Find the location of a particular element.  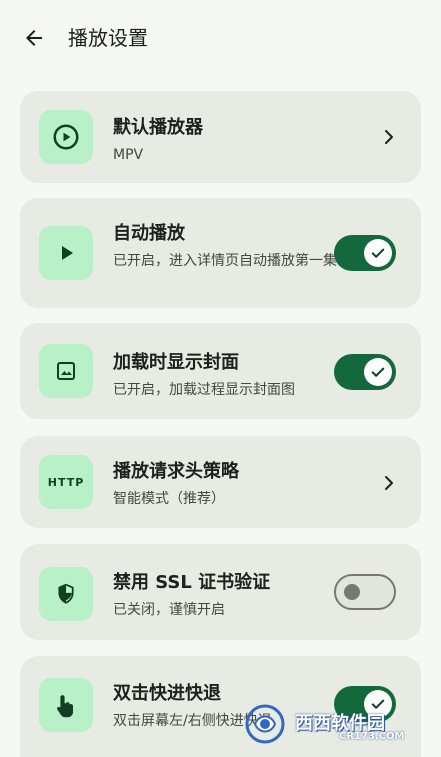

ssl-text: 禁用 SSL 证书验证 已关闭，谨慎开启 is located at coordinates (225, 595).